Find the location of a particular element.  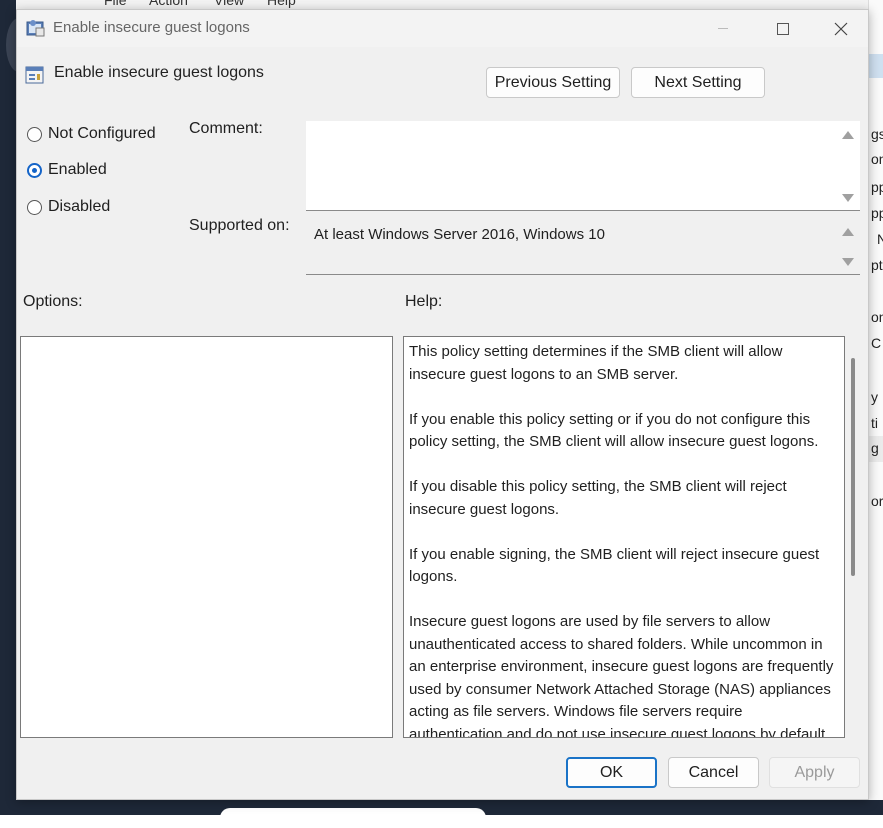

apply-button: Apply is located at coordinates (814, 772).